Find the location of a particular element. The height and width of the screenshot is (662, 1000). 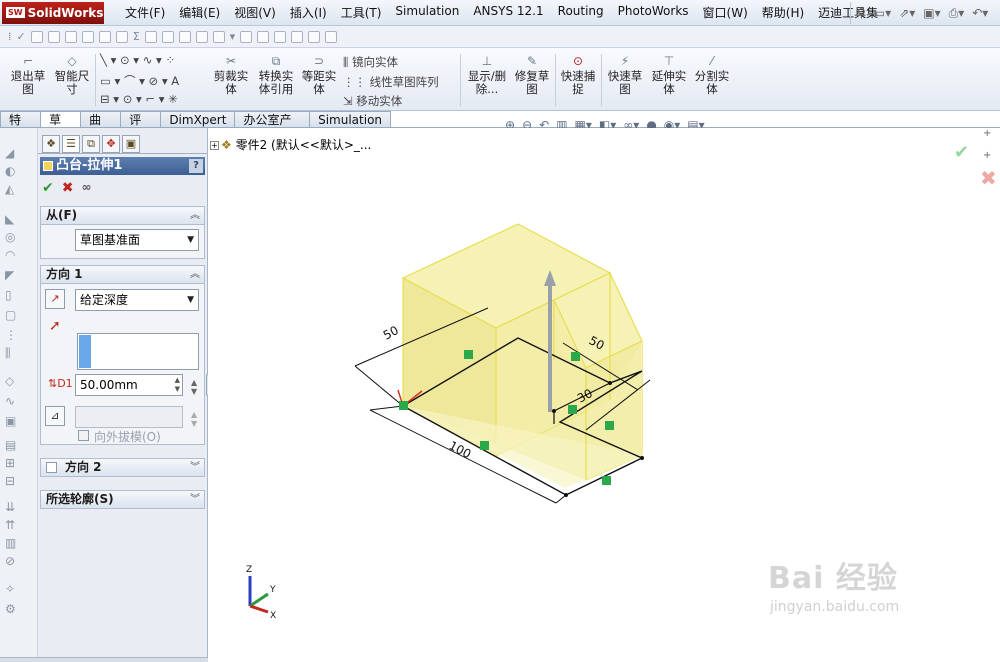

menu-routing: Routing is located at coordinates (581, 12).